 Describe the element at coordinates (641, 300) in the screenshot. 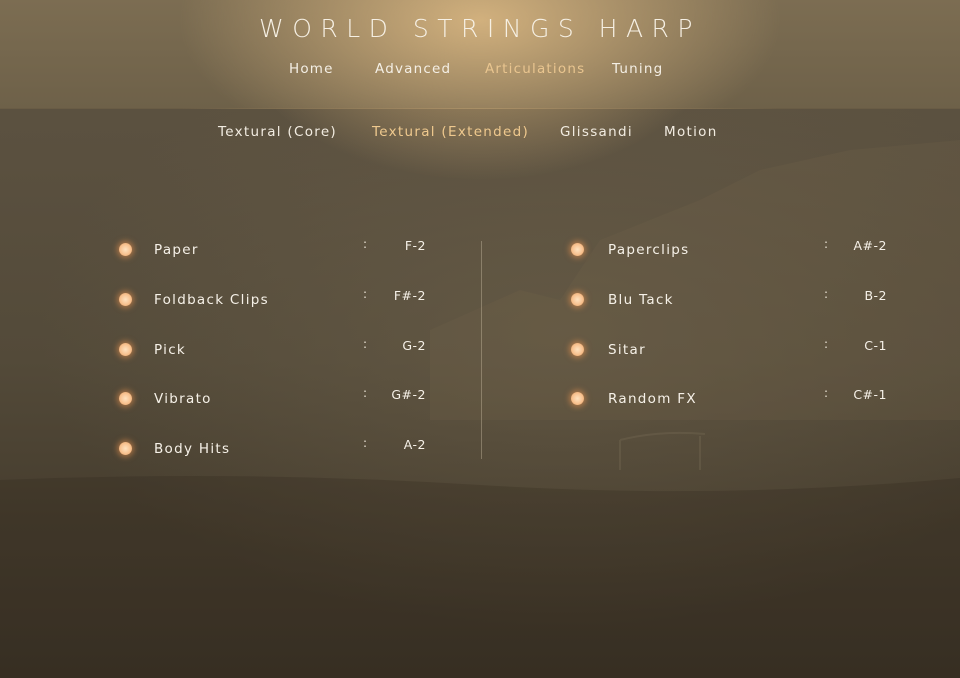

I see `articulation-name: Blu Tack` at that location.